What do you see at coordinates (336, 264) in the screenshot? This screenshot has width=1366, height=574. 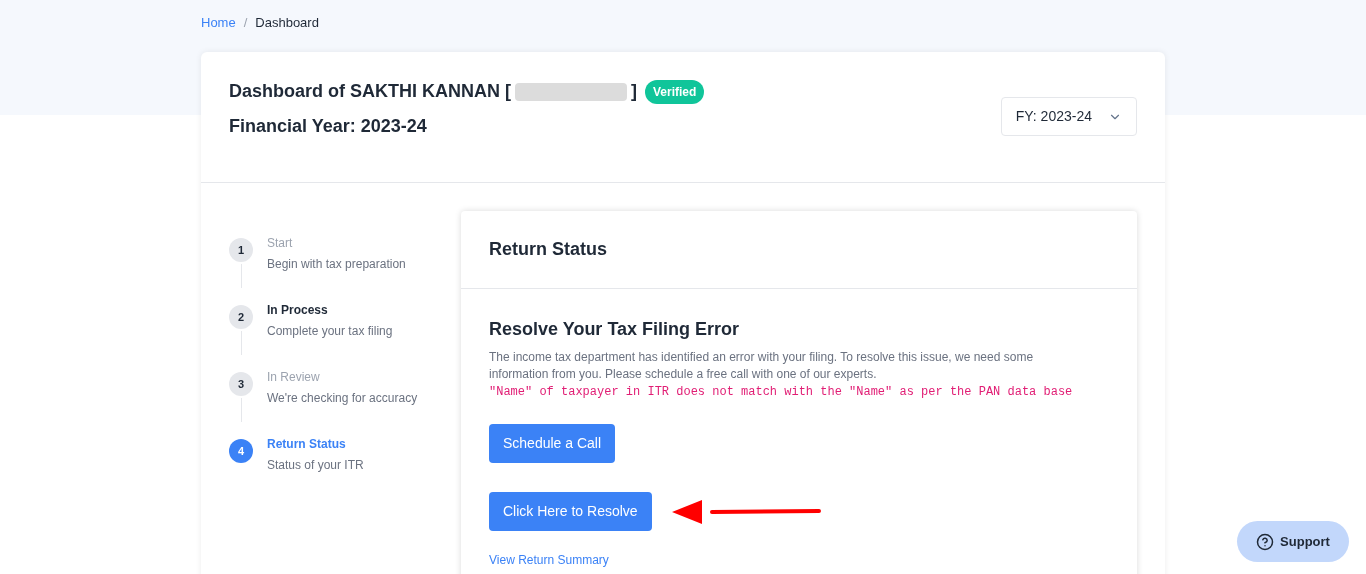 I see `step-description: Begin with tax preparation` at bounding box center [336, 264].